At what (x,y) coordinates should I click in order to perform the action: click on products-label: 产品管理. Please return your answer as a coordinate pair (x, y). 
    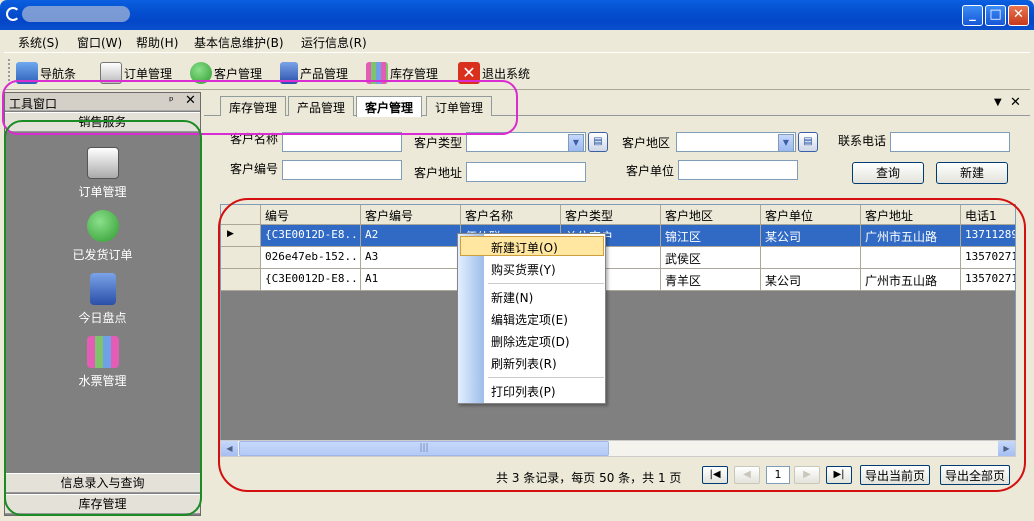
    Looking at the image, I should click on (324, 73).